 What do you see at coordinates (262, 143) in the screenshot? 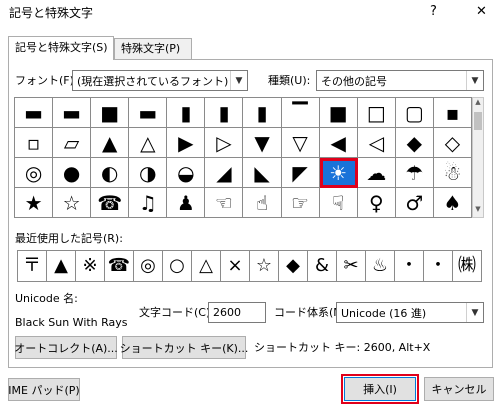
I see `symbol-cell: ▼` at bounding box center [262, 143].